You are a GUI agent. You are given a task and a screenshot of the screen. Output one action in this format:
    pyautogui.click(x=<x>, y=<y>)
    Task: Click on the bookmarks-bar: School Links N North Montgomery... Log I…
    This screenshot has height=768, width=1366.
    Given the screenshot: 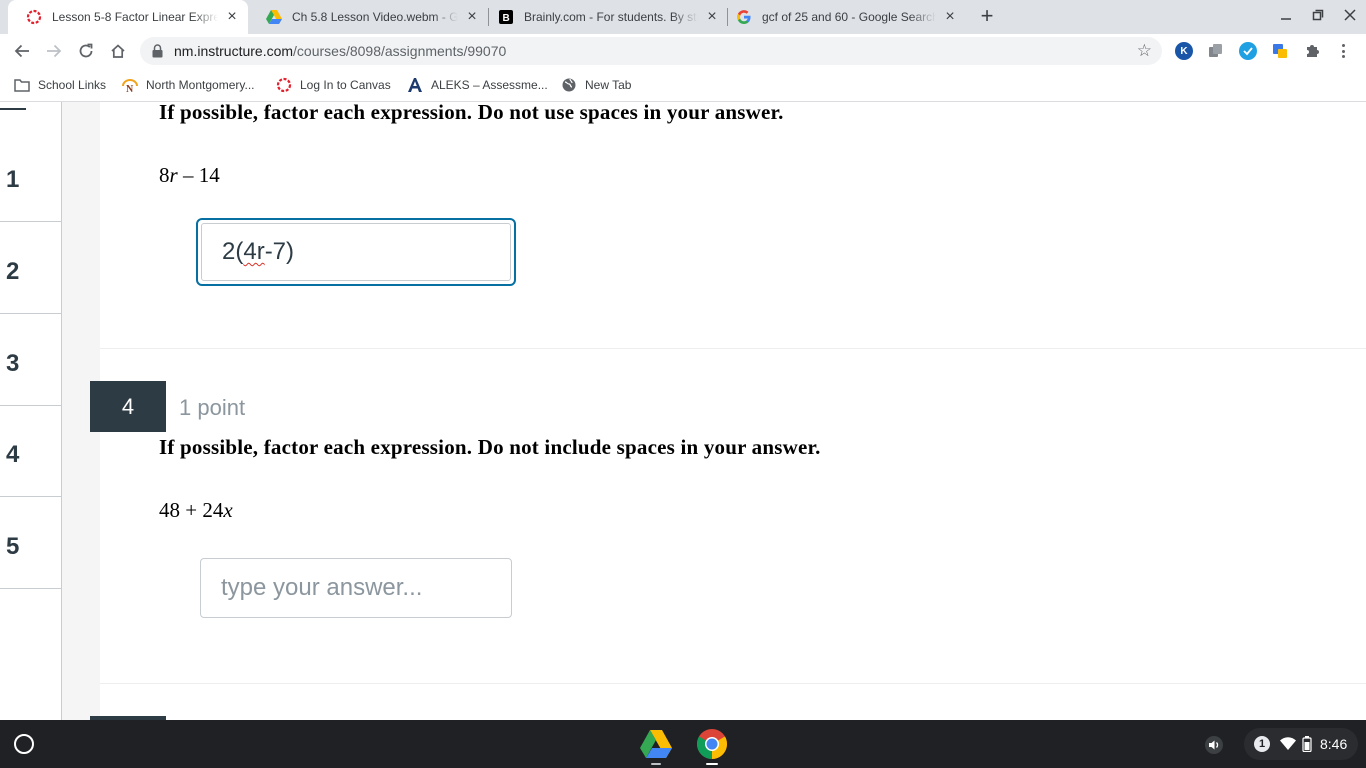 What is the action you would take?
    pyautogui.click(x=683, y=85)
    